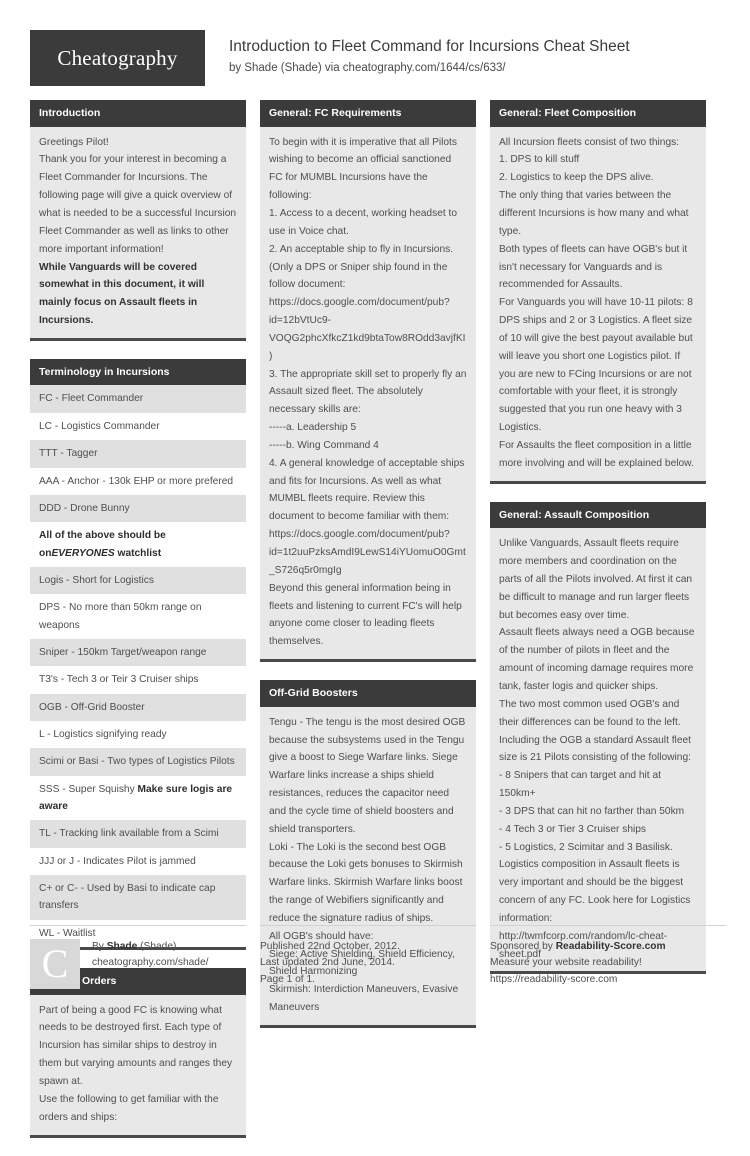  I want to click on table-row: LC - Logistics Commander, so click(138, 426).